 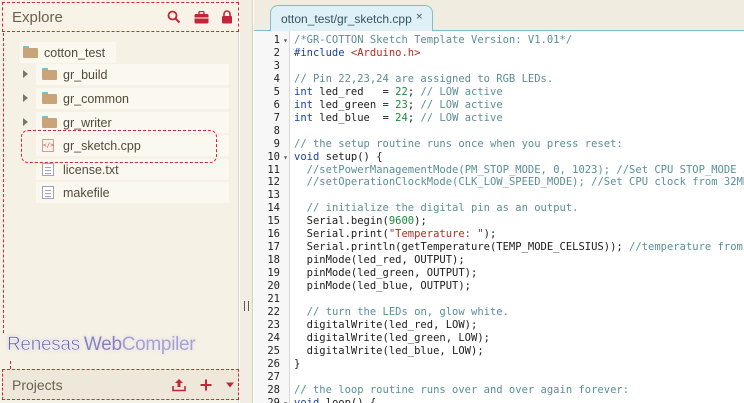 I want to click on code-line: pinMode(led_red, OUTPUT);, so click(x=379, y=260).